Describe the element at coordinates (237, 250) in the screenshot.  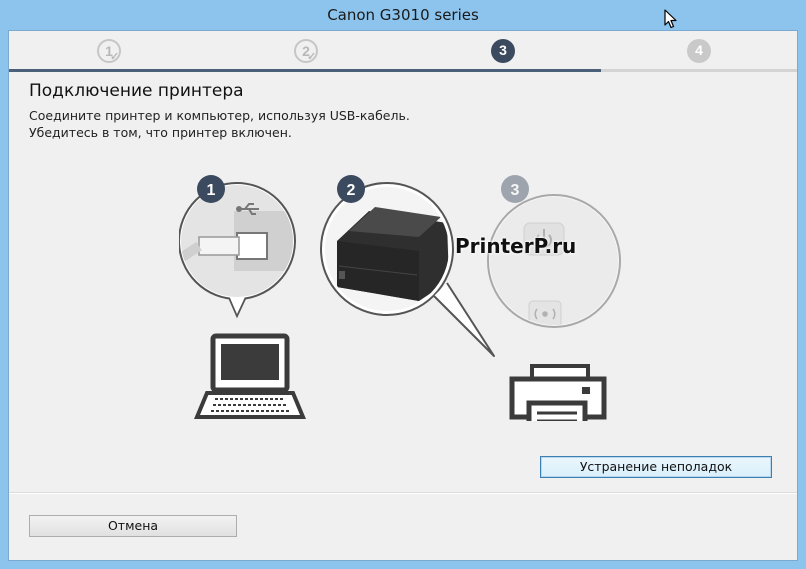
I see `callout-usb` at that location.